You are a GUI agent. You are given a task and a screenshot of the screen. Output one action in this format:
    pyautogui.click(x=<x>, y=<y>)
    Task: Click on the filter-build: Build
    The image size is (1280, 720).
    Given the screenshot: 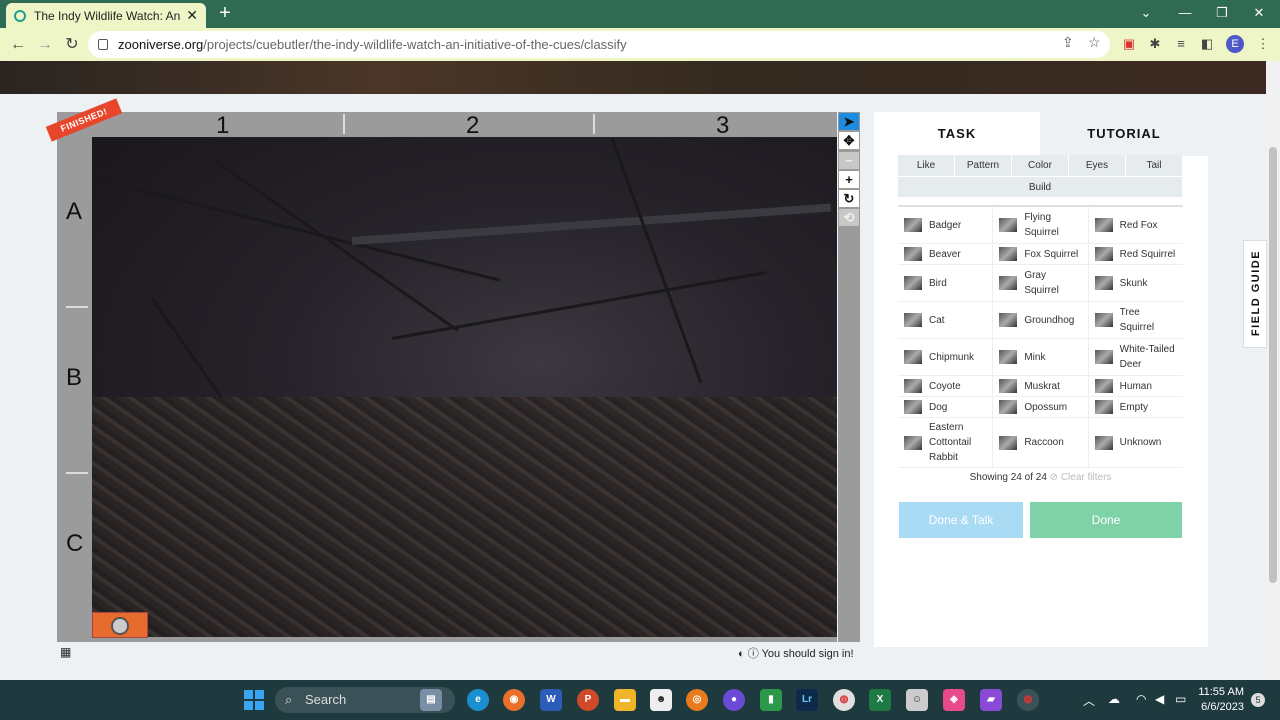 What is the action you would take?
    pyautogui.click(x=1040, y=187)
    